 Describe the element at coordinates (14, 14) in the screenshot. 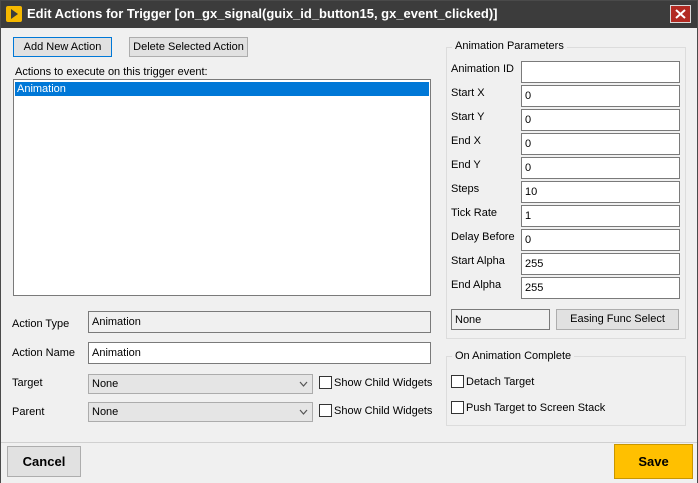

I see `app-play-icon` at that location.